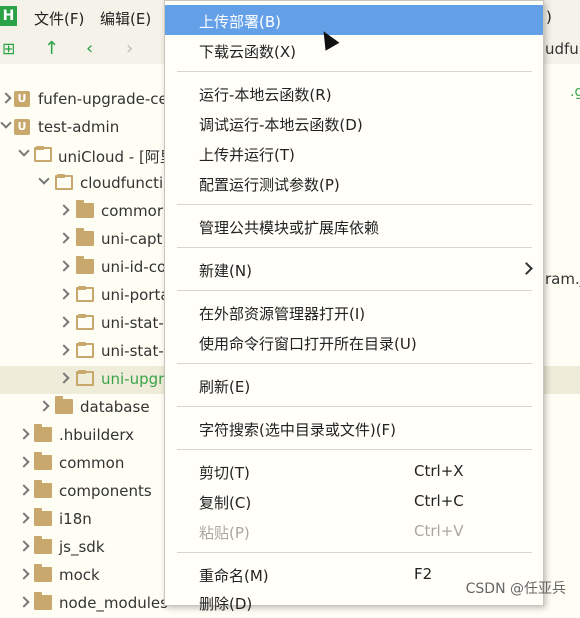  I want to click on menu-item-label: 调试运行-本地云函数(D), so click(281, 125).